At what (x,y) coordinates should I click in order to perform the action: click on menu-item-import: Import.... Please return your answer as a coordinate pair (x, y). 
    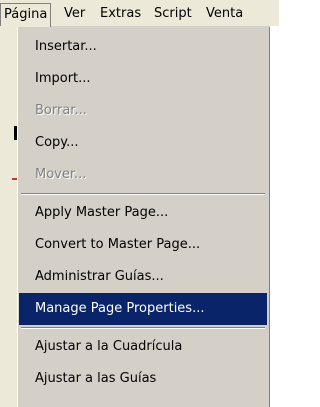
    Looking at the image, I should click on (143, 79).